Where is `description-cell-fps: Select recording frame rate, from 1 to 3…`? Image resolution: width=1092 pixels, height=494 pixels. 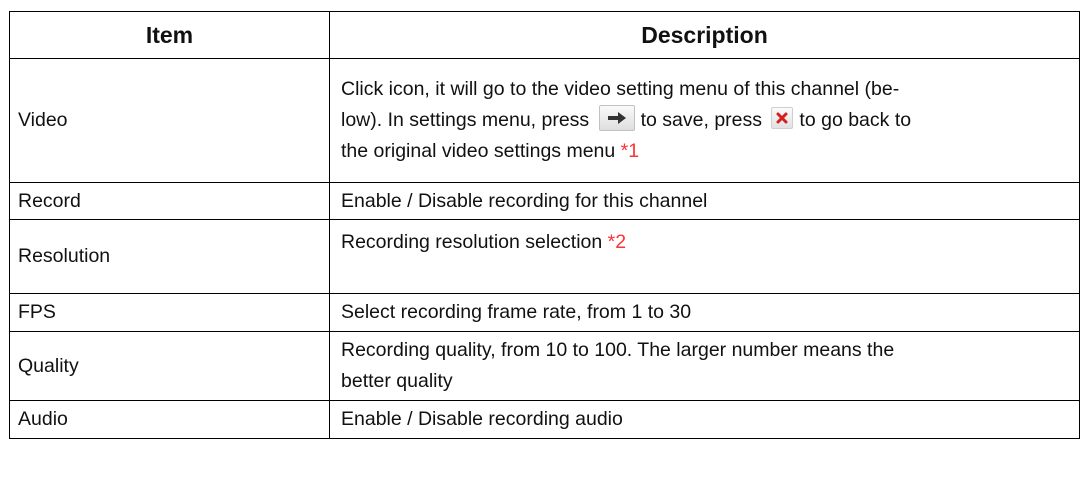 description-cell-fps: Select recording frame rate, from 1 to 3… is located at coordinates (704, 312).